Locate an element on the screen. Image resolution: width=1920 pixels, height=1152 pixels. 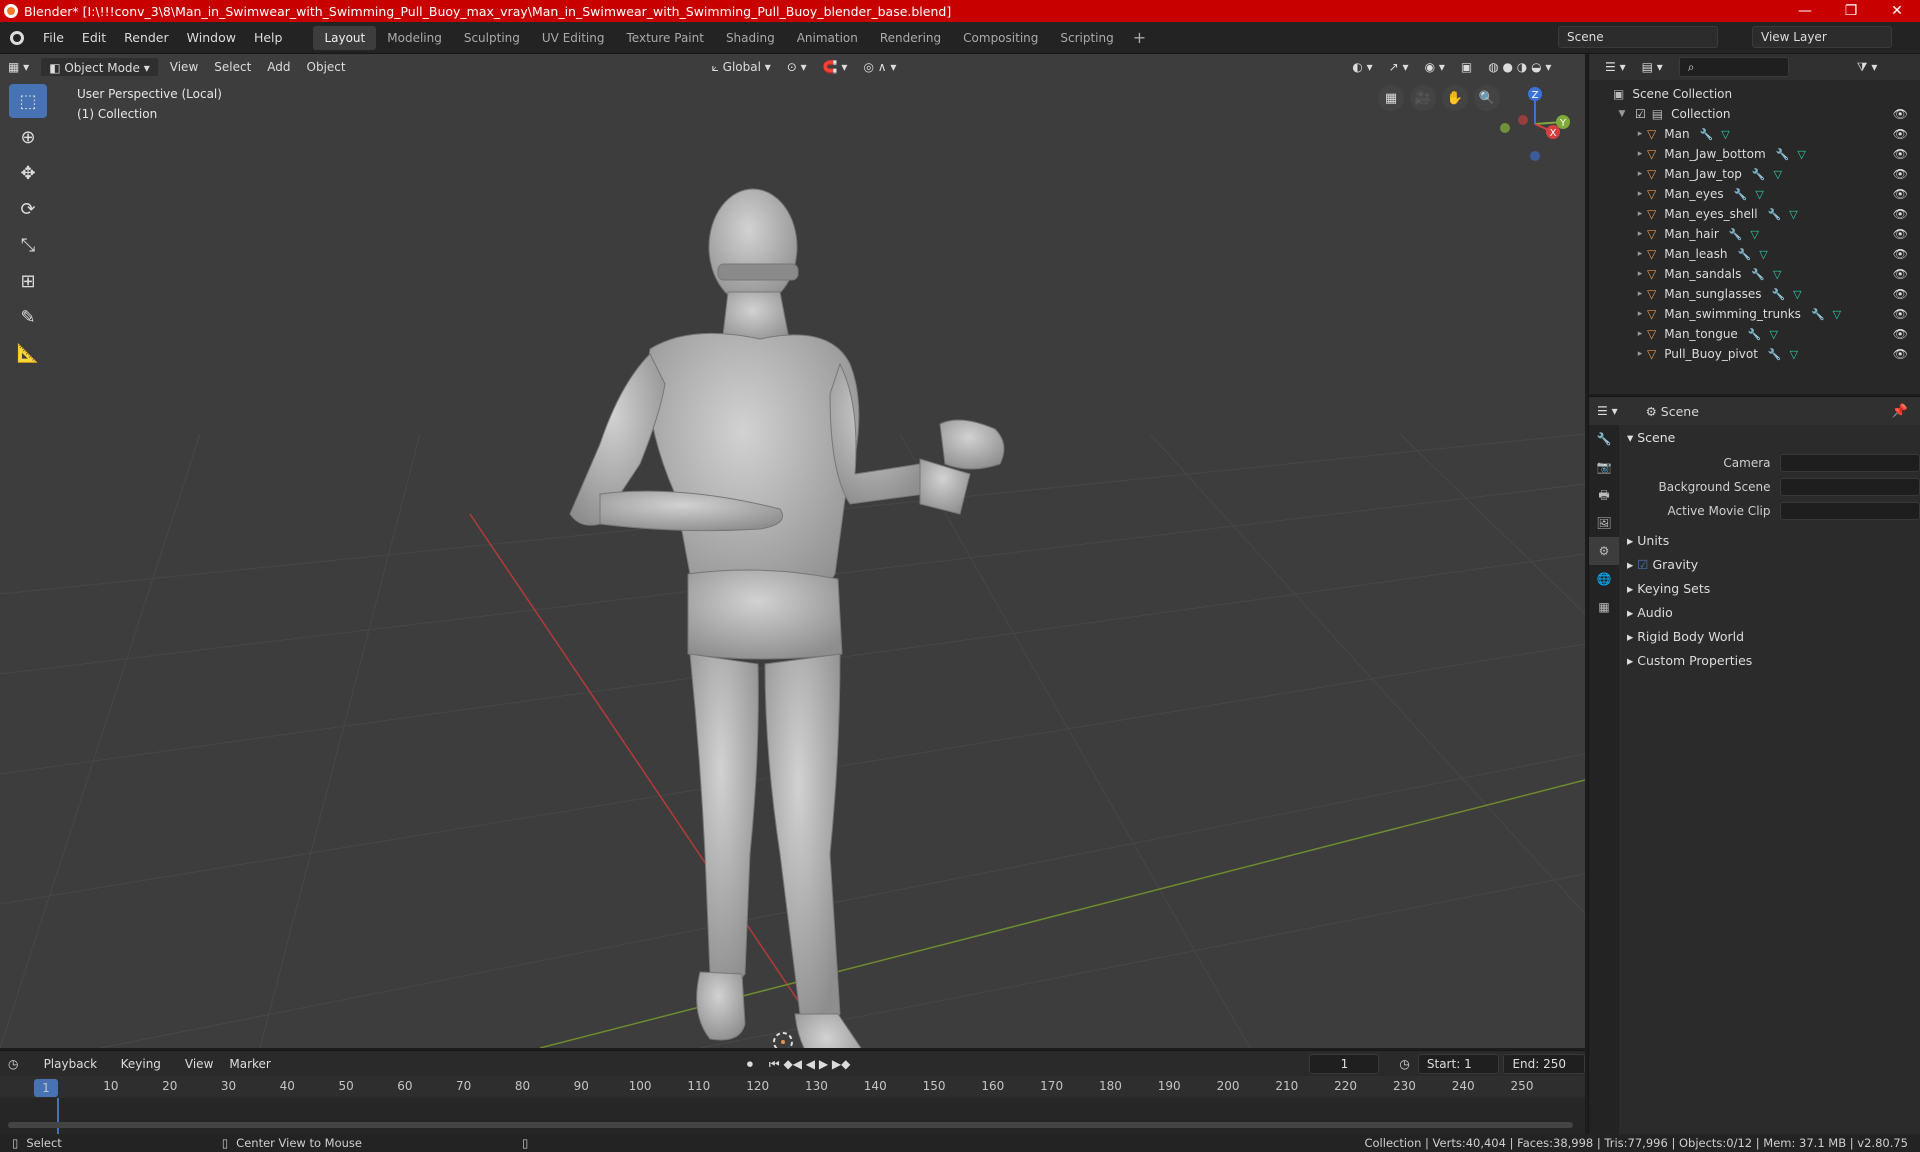
list-item: ▸ ▽ Man_tongue 🔧 ▽ 👁 is located at coordinates (1754, 334).